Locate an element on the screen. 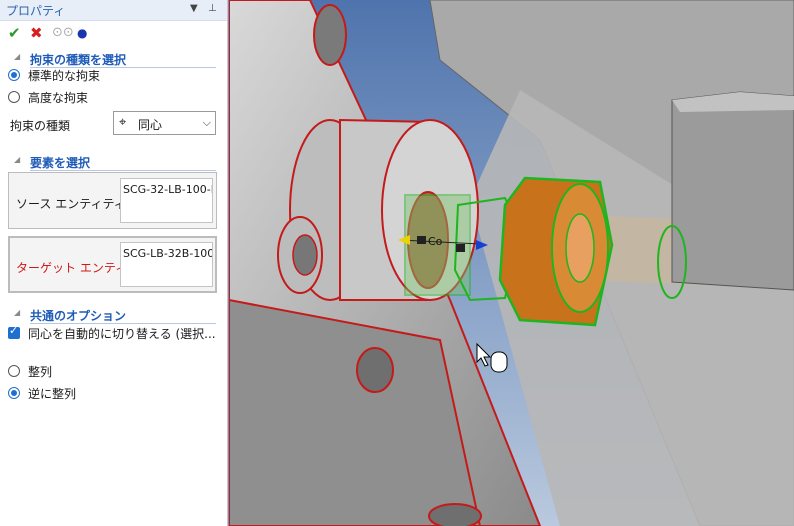  section-constraint-type: ◢ 拘束の種類を選択 is located at coordinates (114, 59).